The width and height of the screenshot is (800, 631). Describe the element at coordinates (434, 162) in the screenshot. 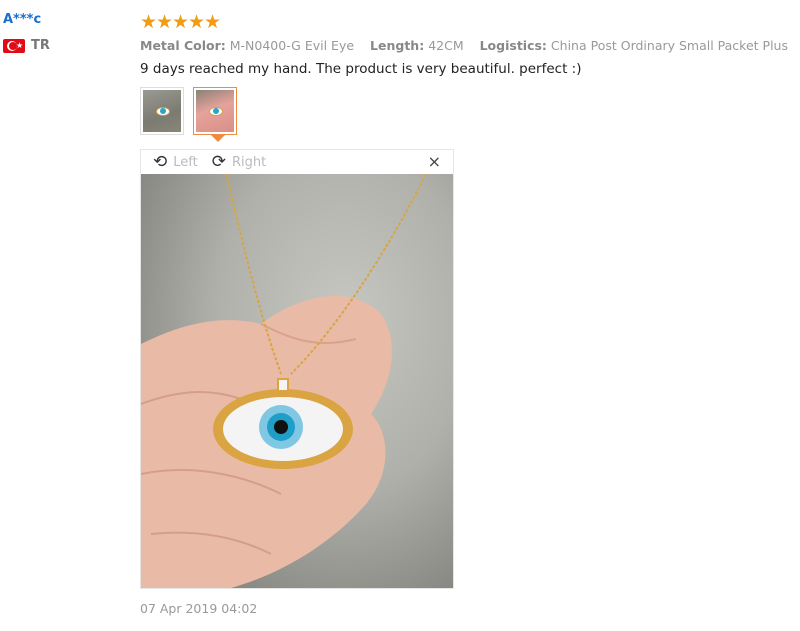

I see `close-icon: ×` at that location.